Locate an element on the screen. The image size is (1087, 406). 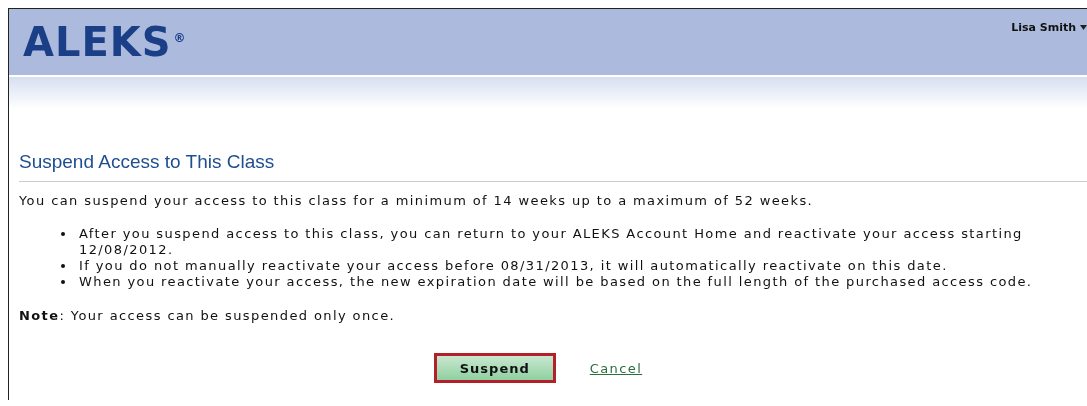
suspend-button: Suspend is located at coordinates (494, 368).